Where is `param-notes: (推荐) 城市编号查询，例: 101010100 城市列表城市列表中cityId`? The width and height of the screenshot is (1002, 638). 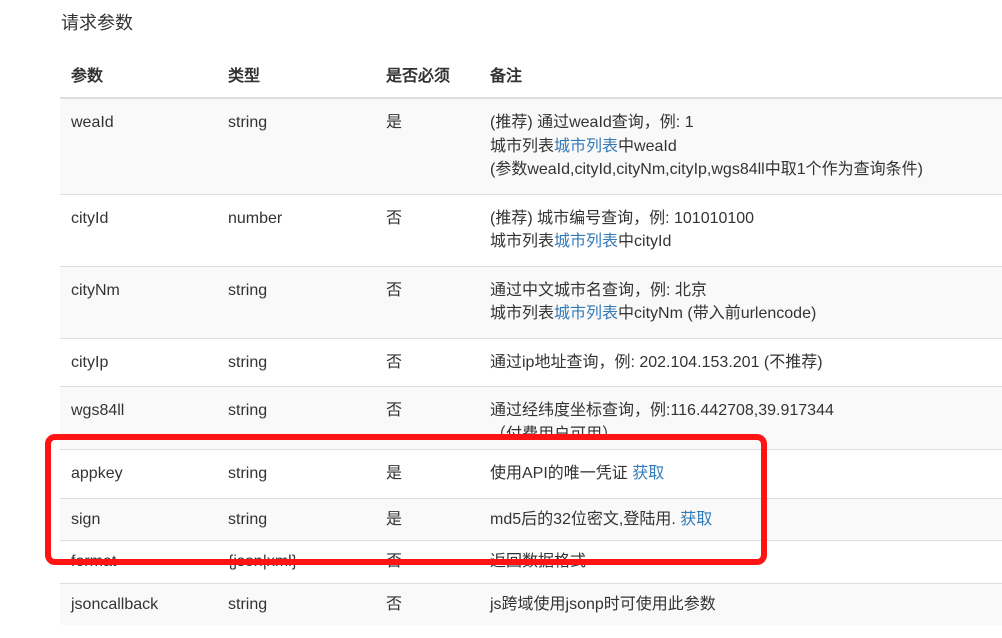 param-notes: (推荐) 城市编号查询，例: 101010100 城市列表城市列表中cityId is located at coordinates (740, 229).